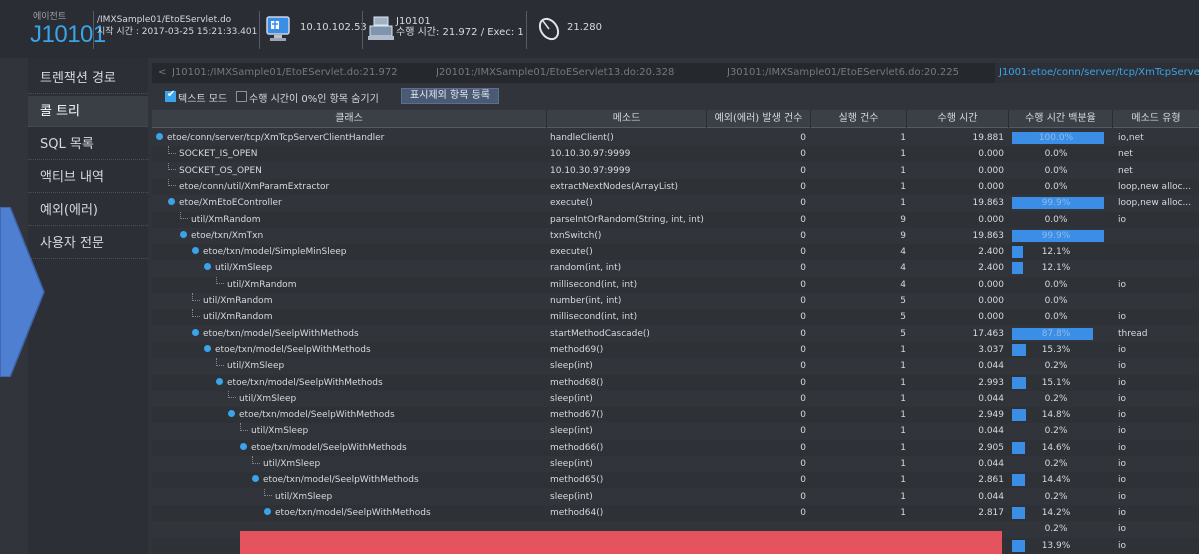 This screenshot has height=554, width=1199. Describe the element at coordinates (346, 317) in the screenshot. I see `class-cell: util/XmRandom` at that location.